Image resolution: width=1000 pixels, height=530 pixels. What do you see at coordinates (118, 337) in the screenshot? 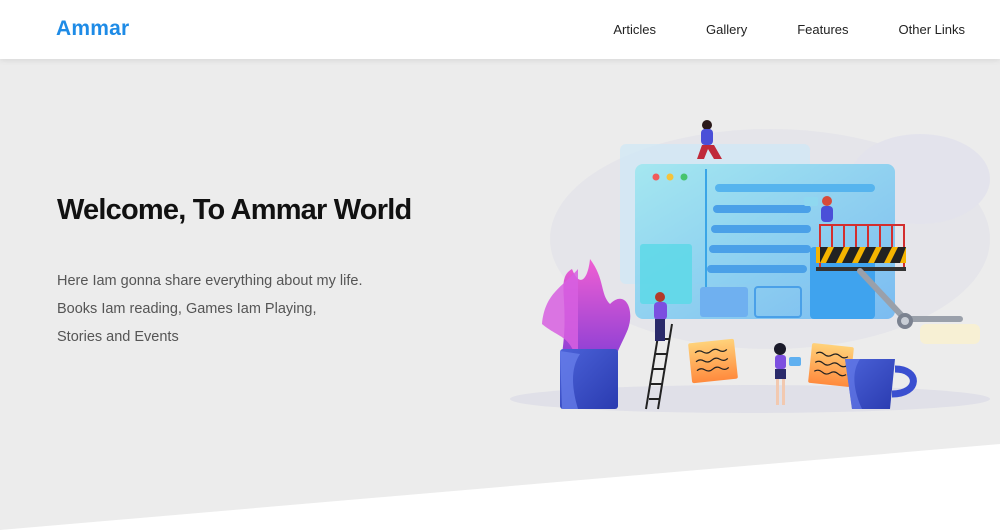
I see `hero-text-line: Stories and Events` at bounding box center [118, 337].